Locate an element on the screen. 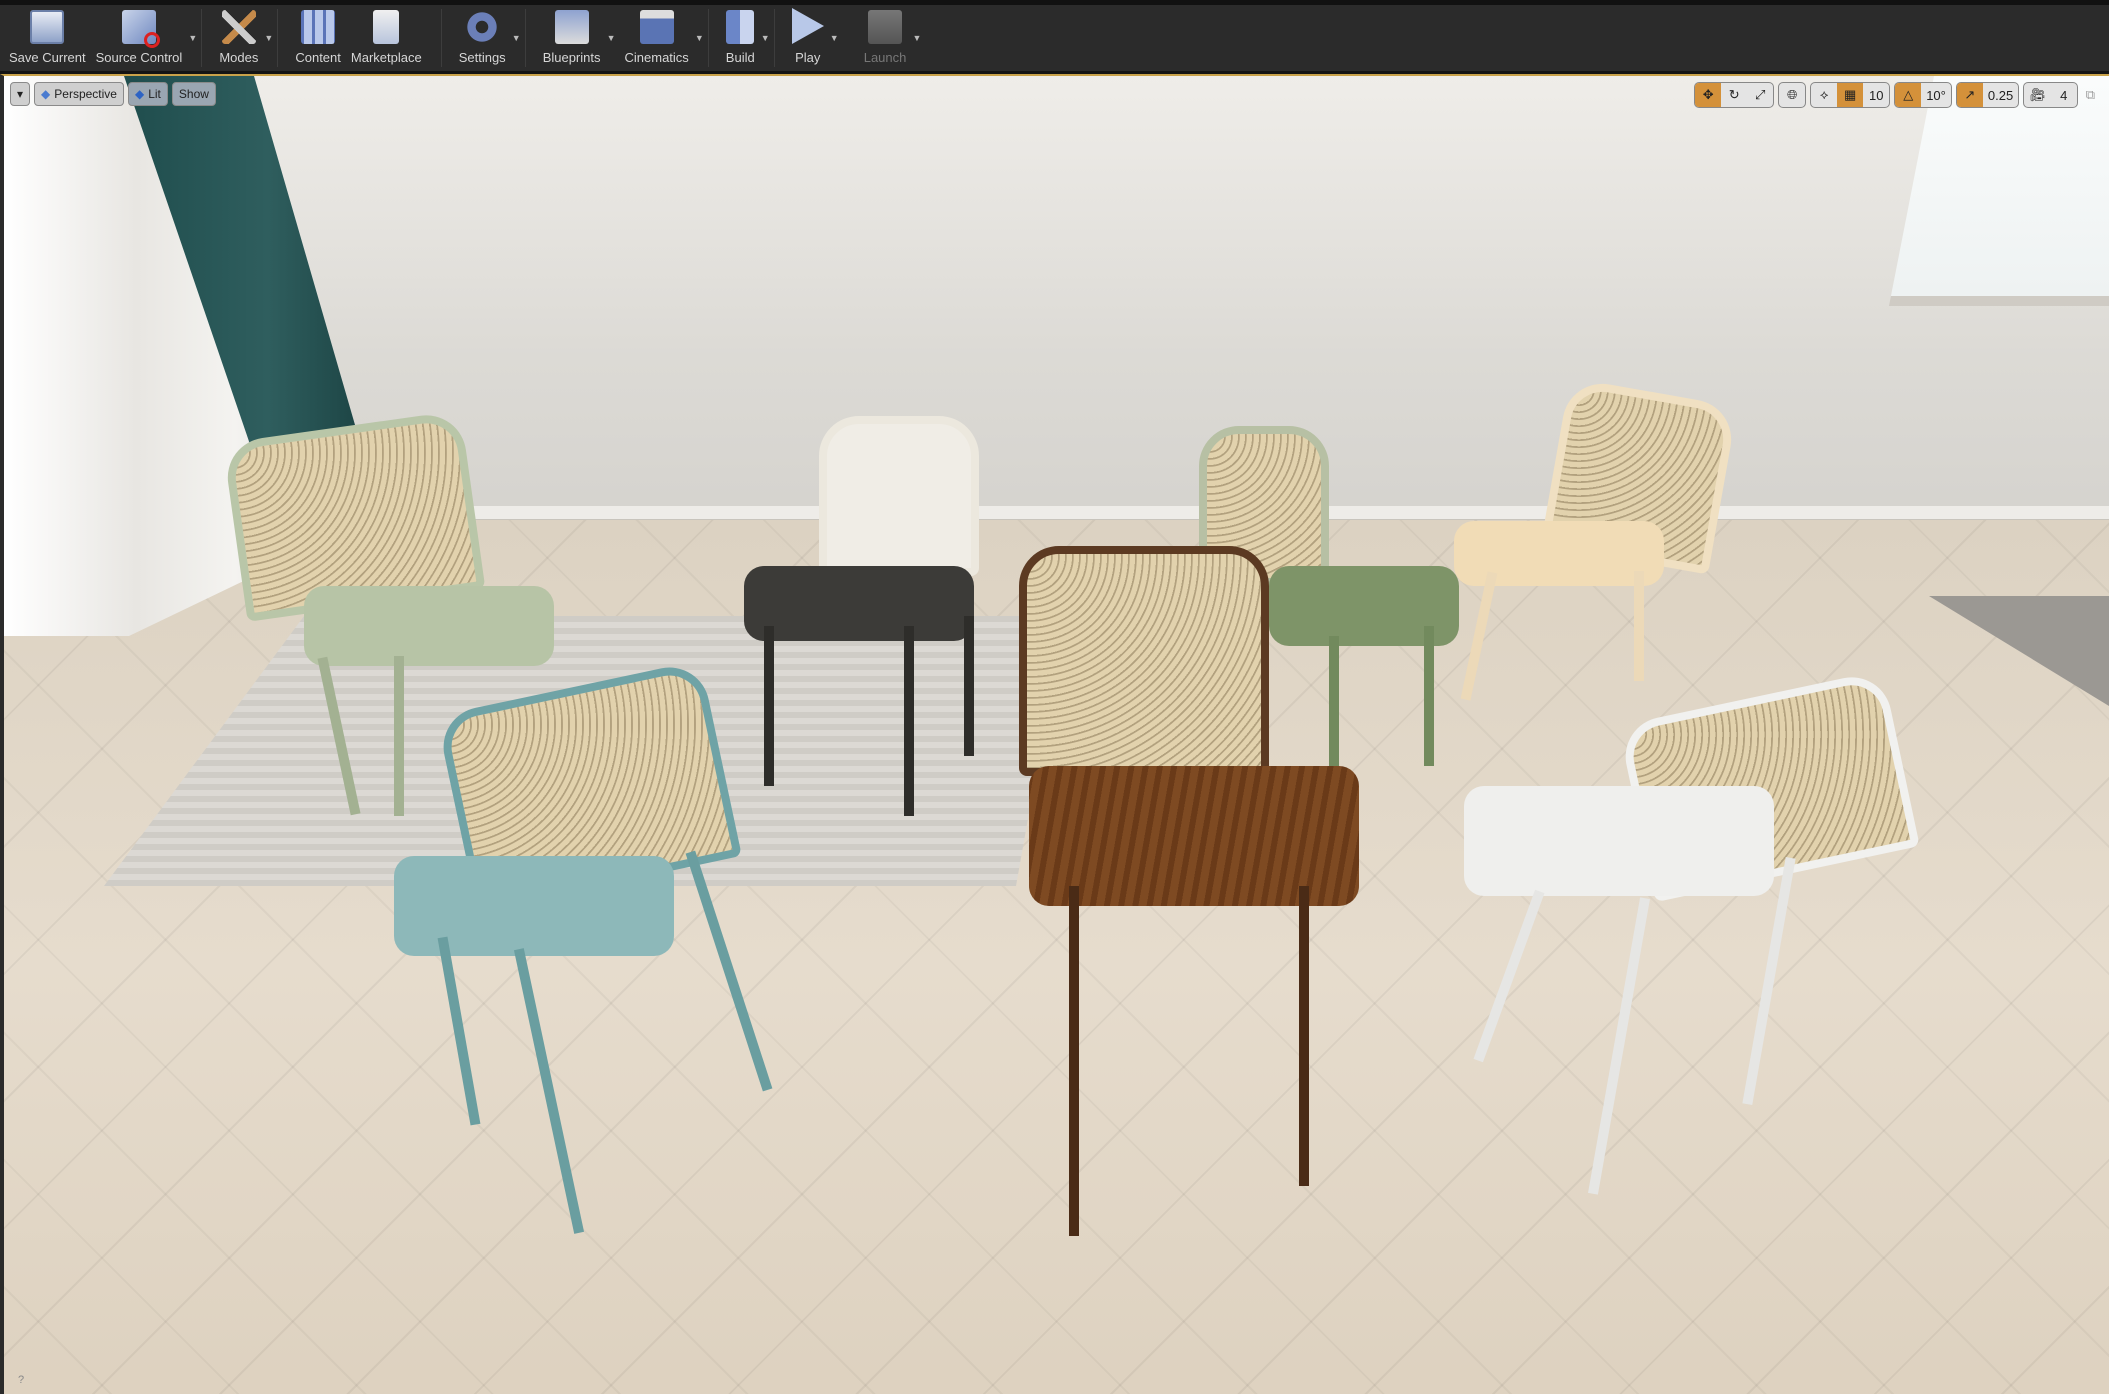  settings-button: Settings ▼ is located at coordinates (487, 38).